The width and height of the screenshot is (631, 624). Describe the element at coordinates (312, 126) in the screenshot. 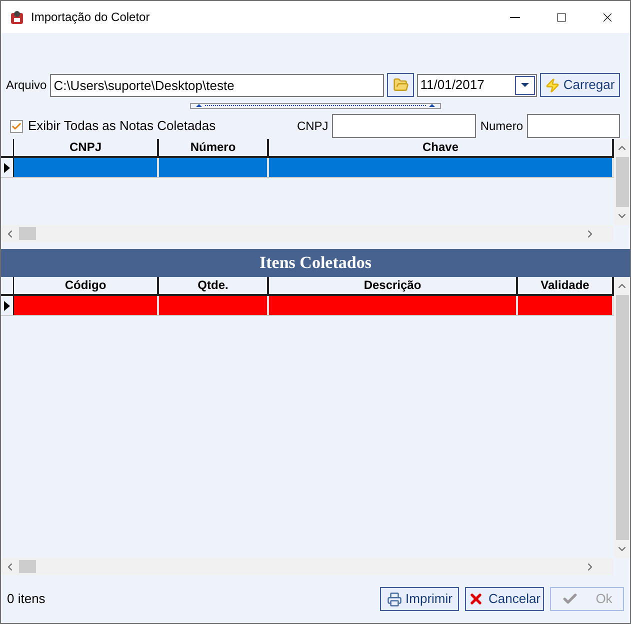

I see `cnpj-label: CNPJ` at that location.